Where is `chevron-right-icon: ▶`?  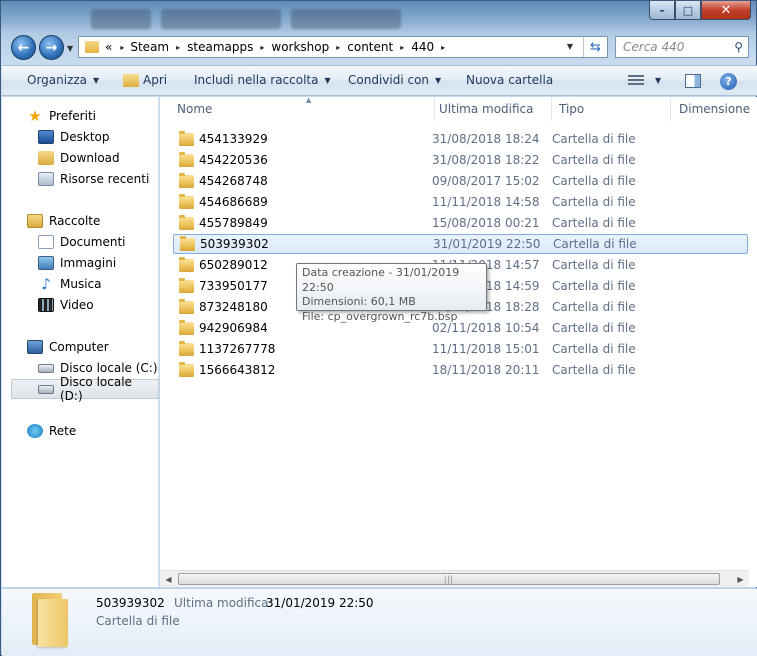 chevron-right-icon: ▶ is located at coordinates (740, 579).